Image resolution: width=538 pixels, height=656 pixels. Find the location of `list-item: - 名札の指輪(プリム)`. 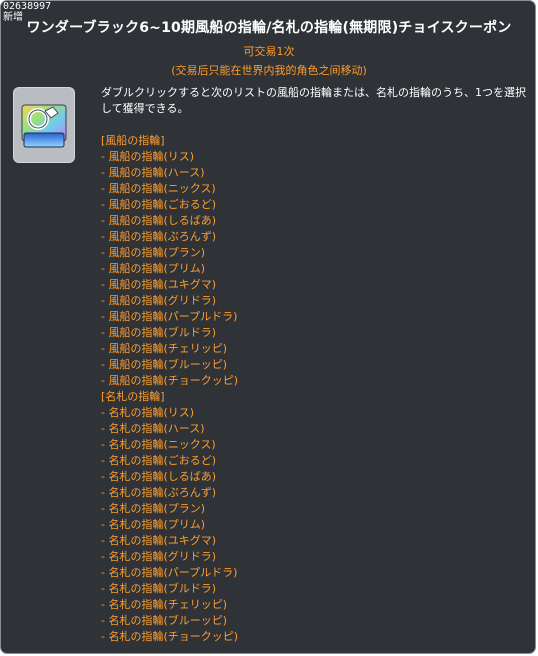

list-item: - 名札の指輪(プリム) is located at coordinates (153, 524).